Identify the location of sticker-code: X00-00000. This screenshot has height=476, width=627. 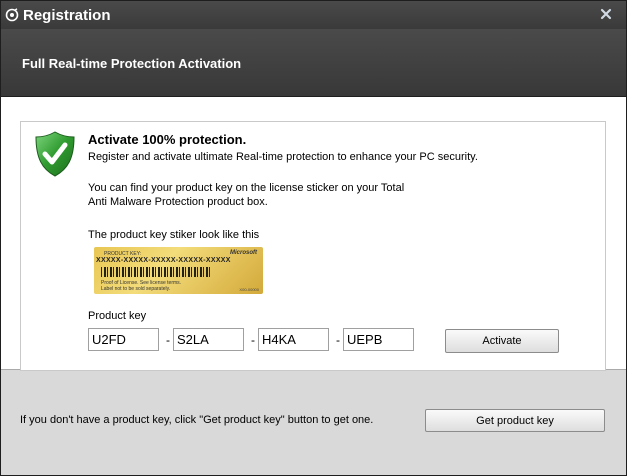
(249, 289).